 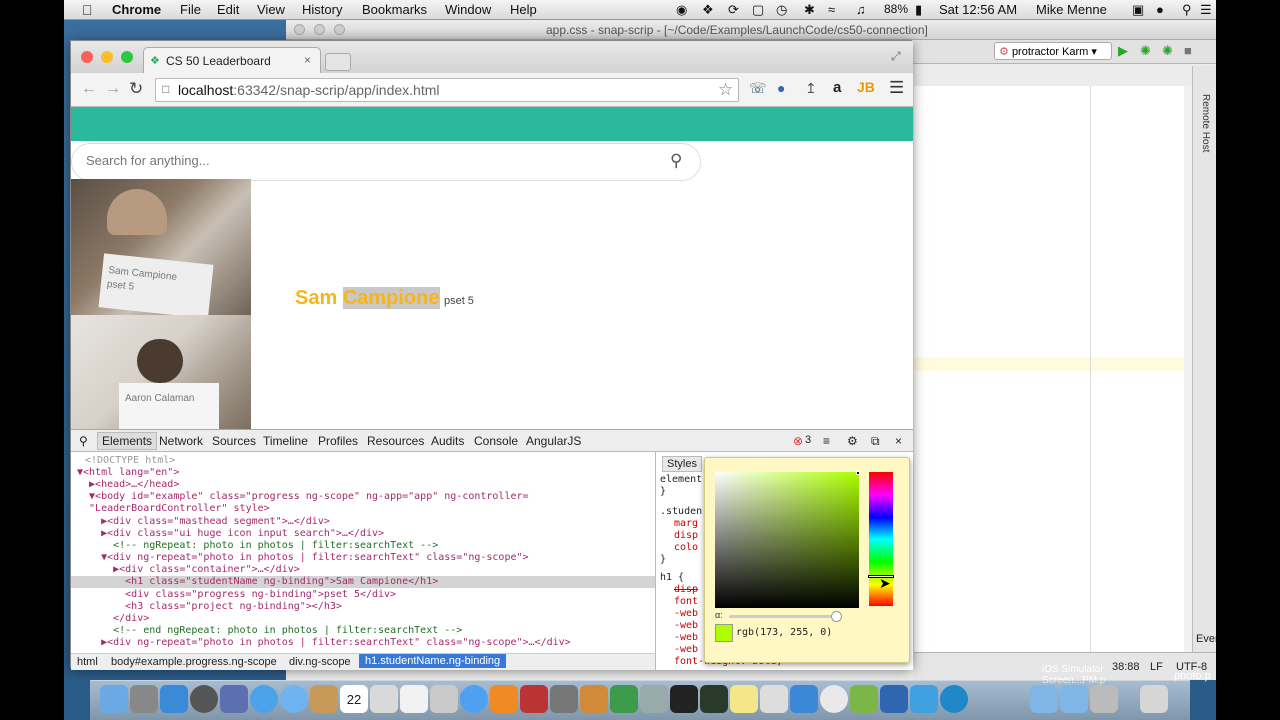 I want to click on garageband-icon, so click(x=594, y=699).